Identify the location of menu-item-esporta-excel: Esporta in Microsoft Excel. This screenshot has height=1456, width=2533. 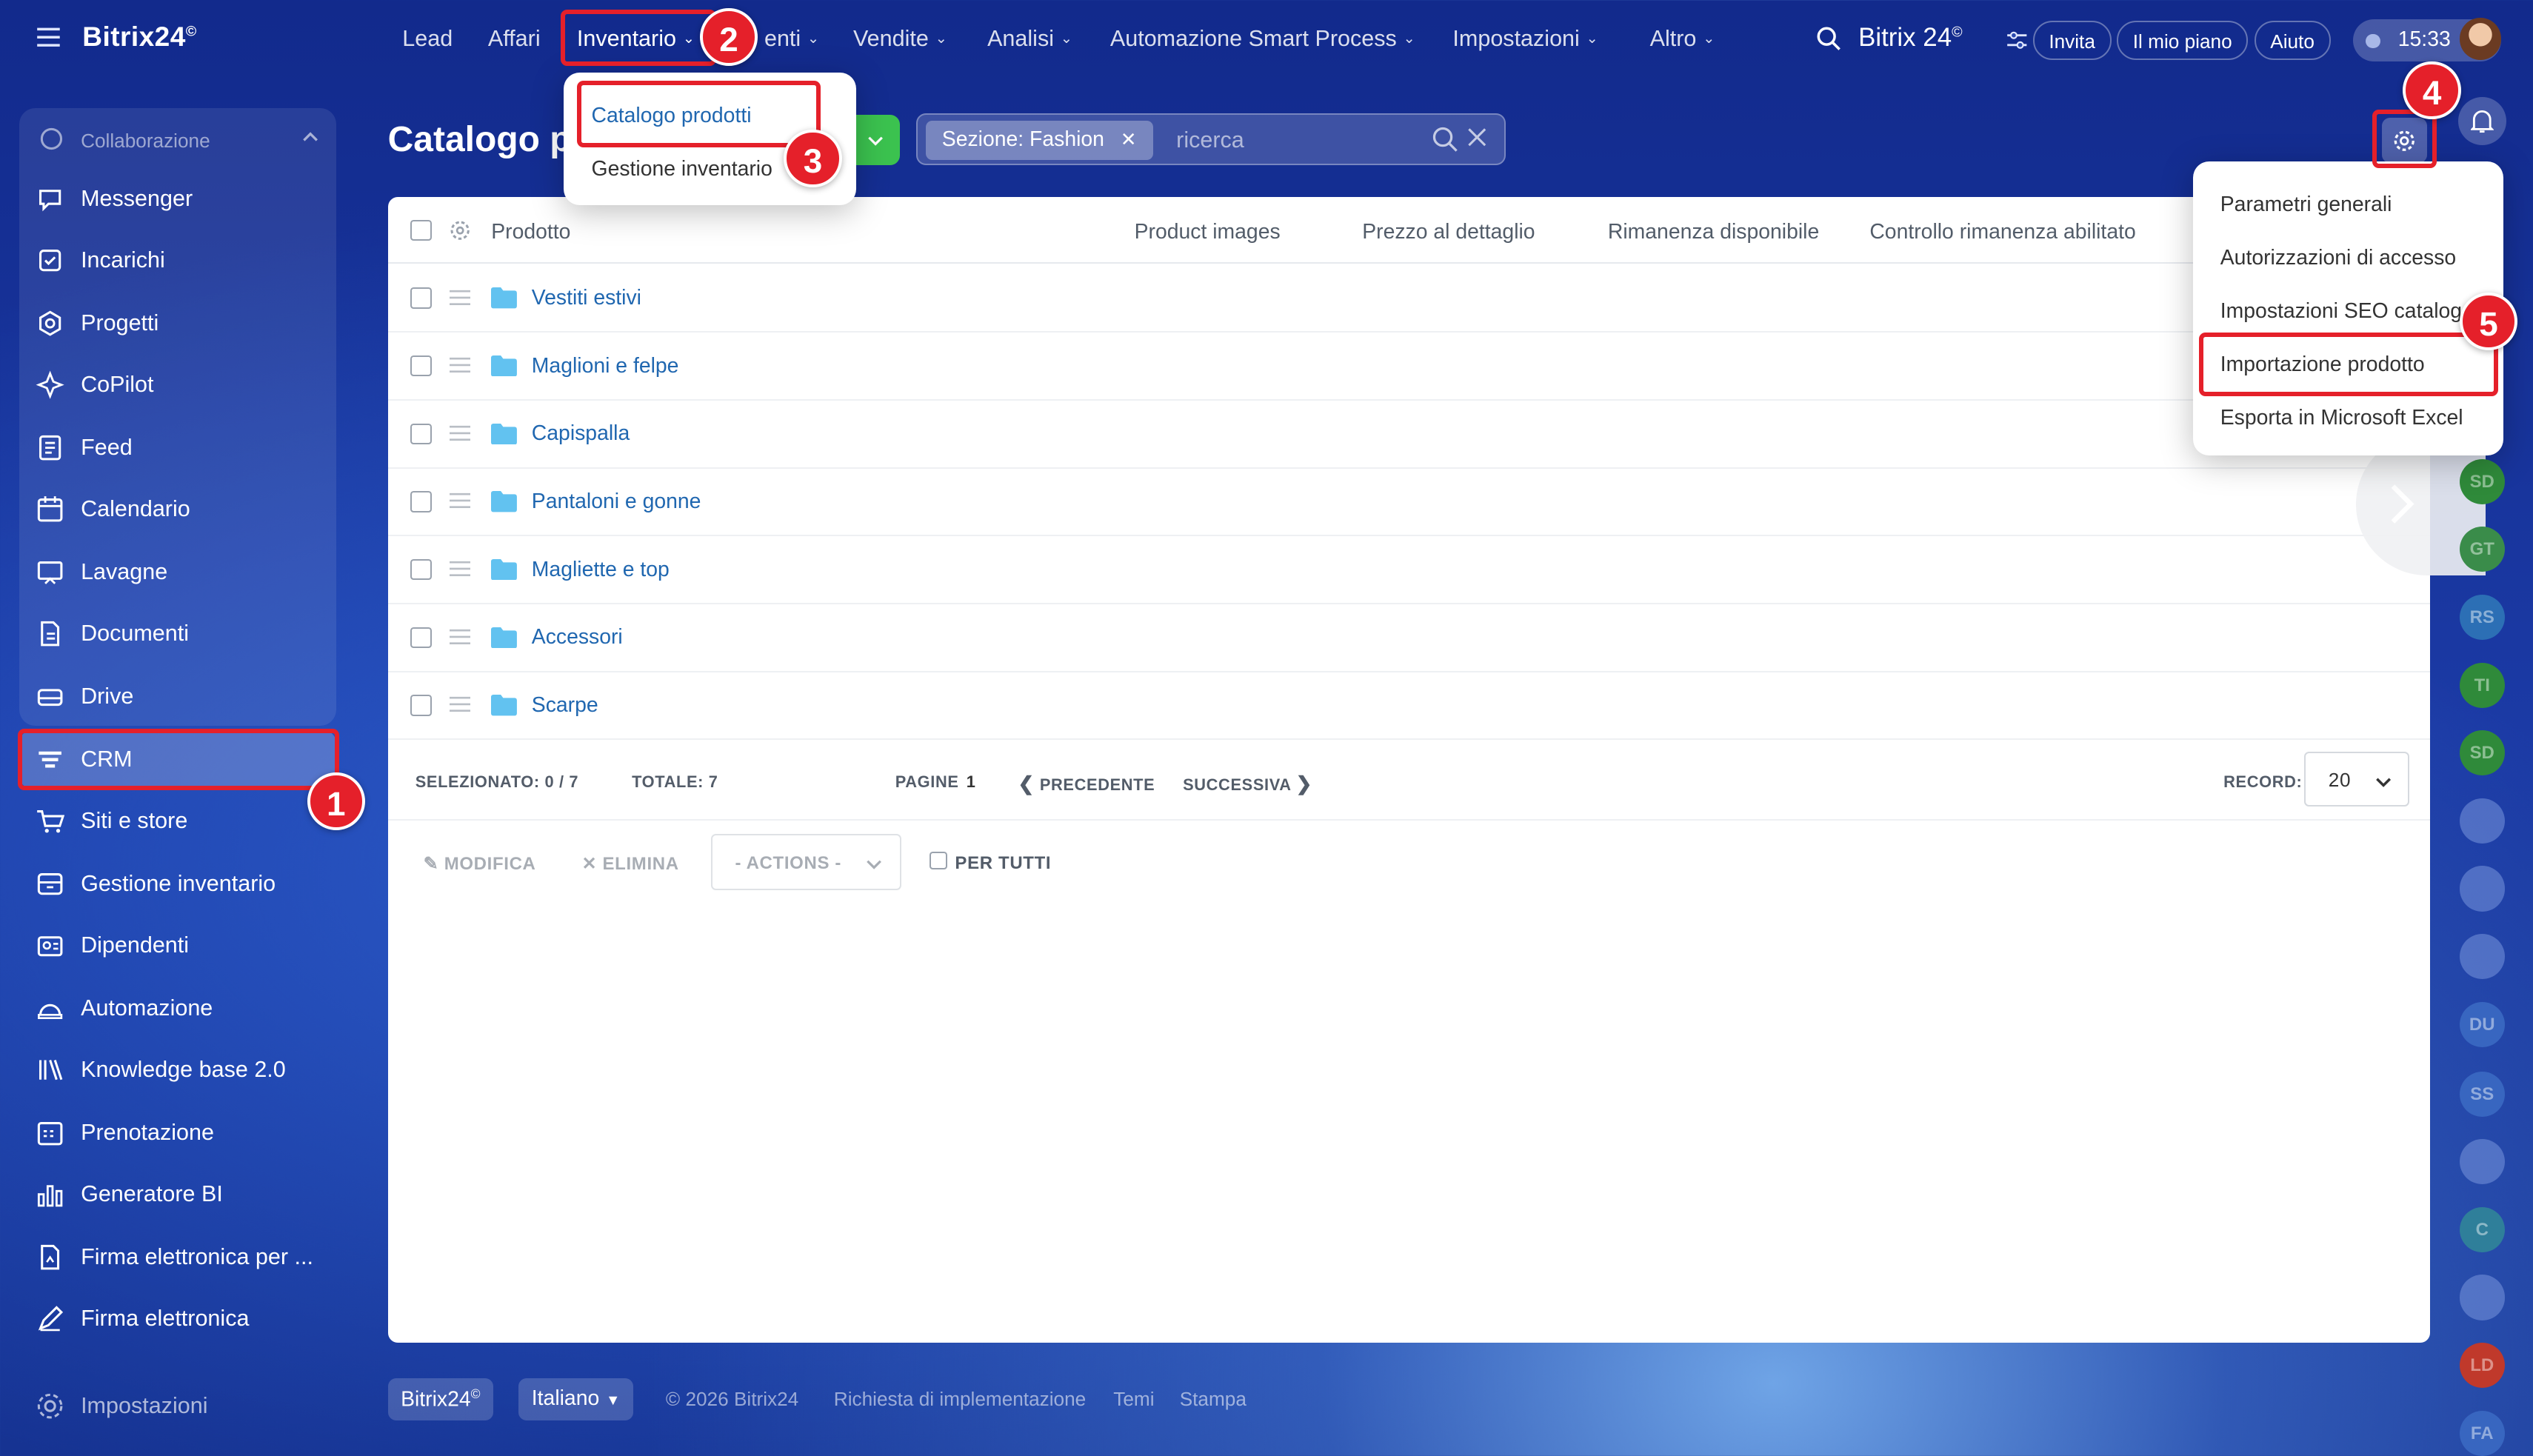
(2341, 418).